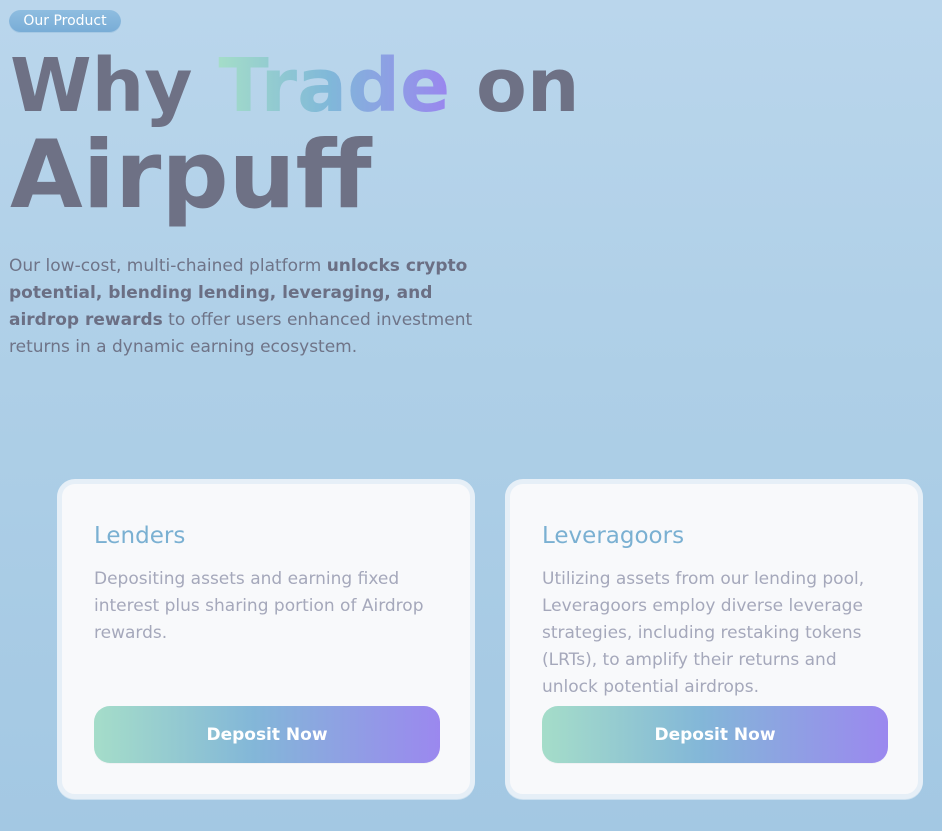  Describe the element at coordinates (613, 536) in the screenshot. I see `leveragoors-card-title: Leveragoors` at that location.